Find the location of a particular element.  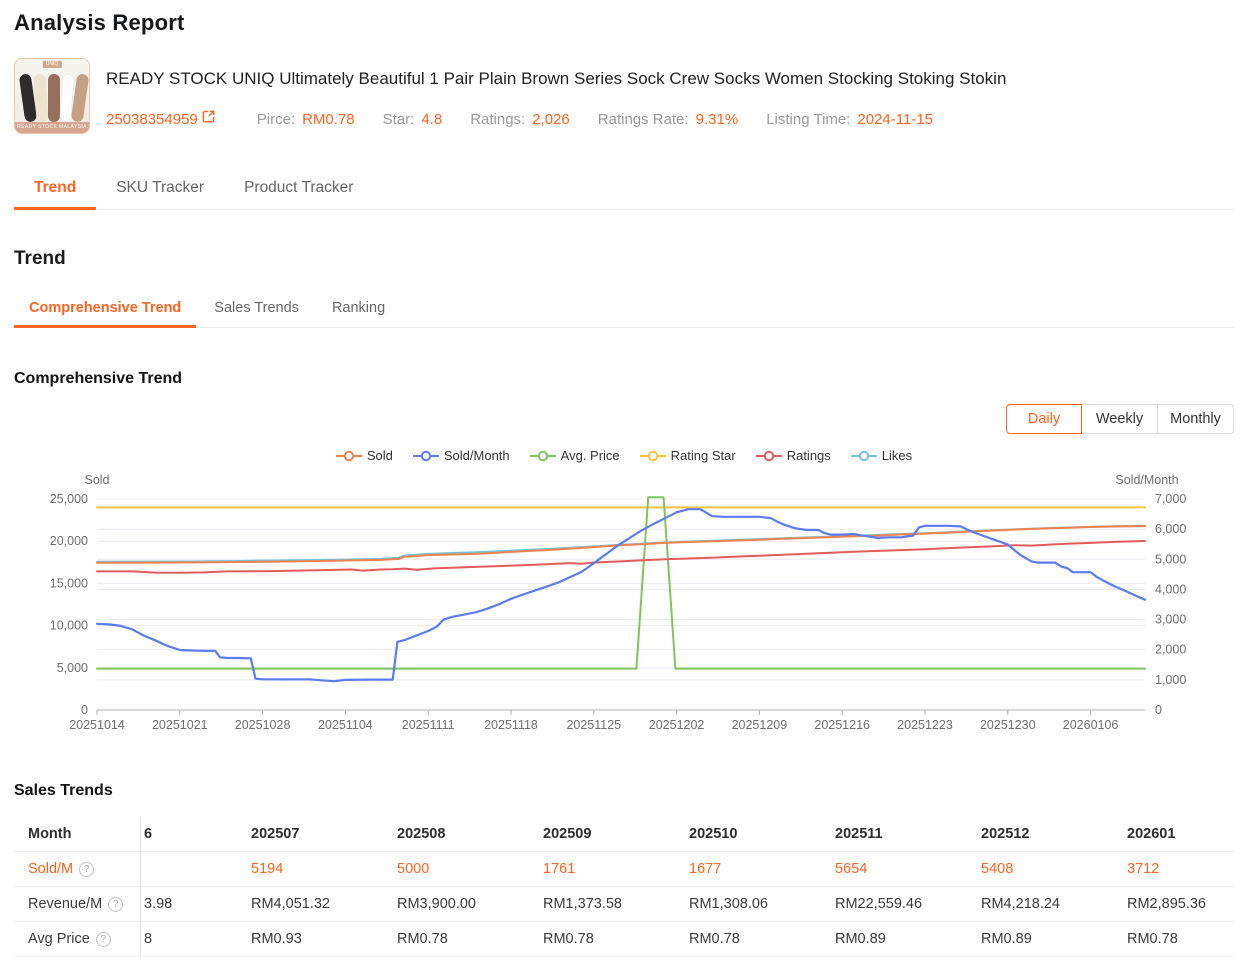

row-label-text: Sold/M is located at coordinates (51, 869).